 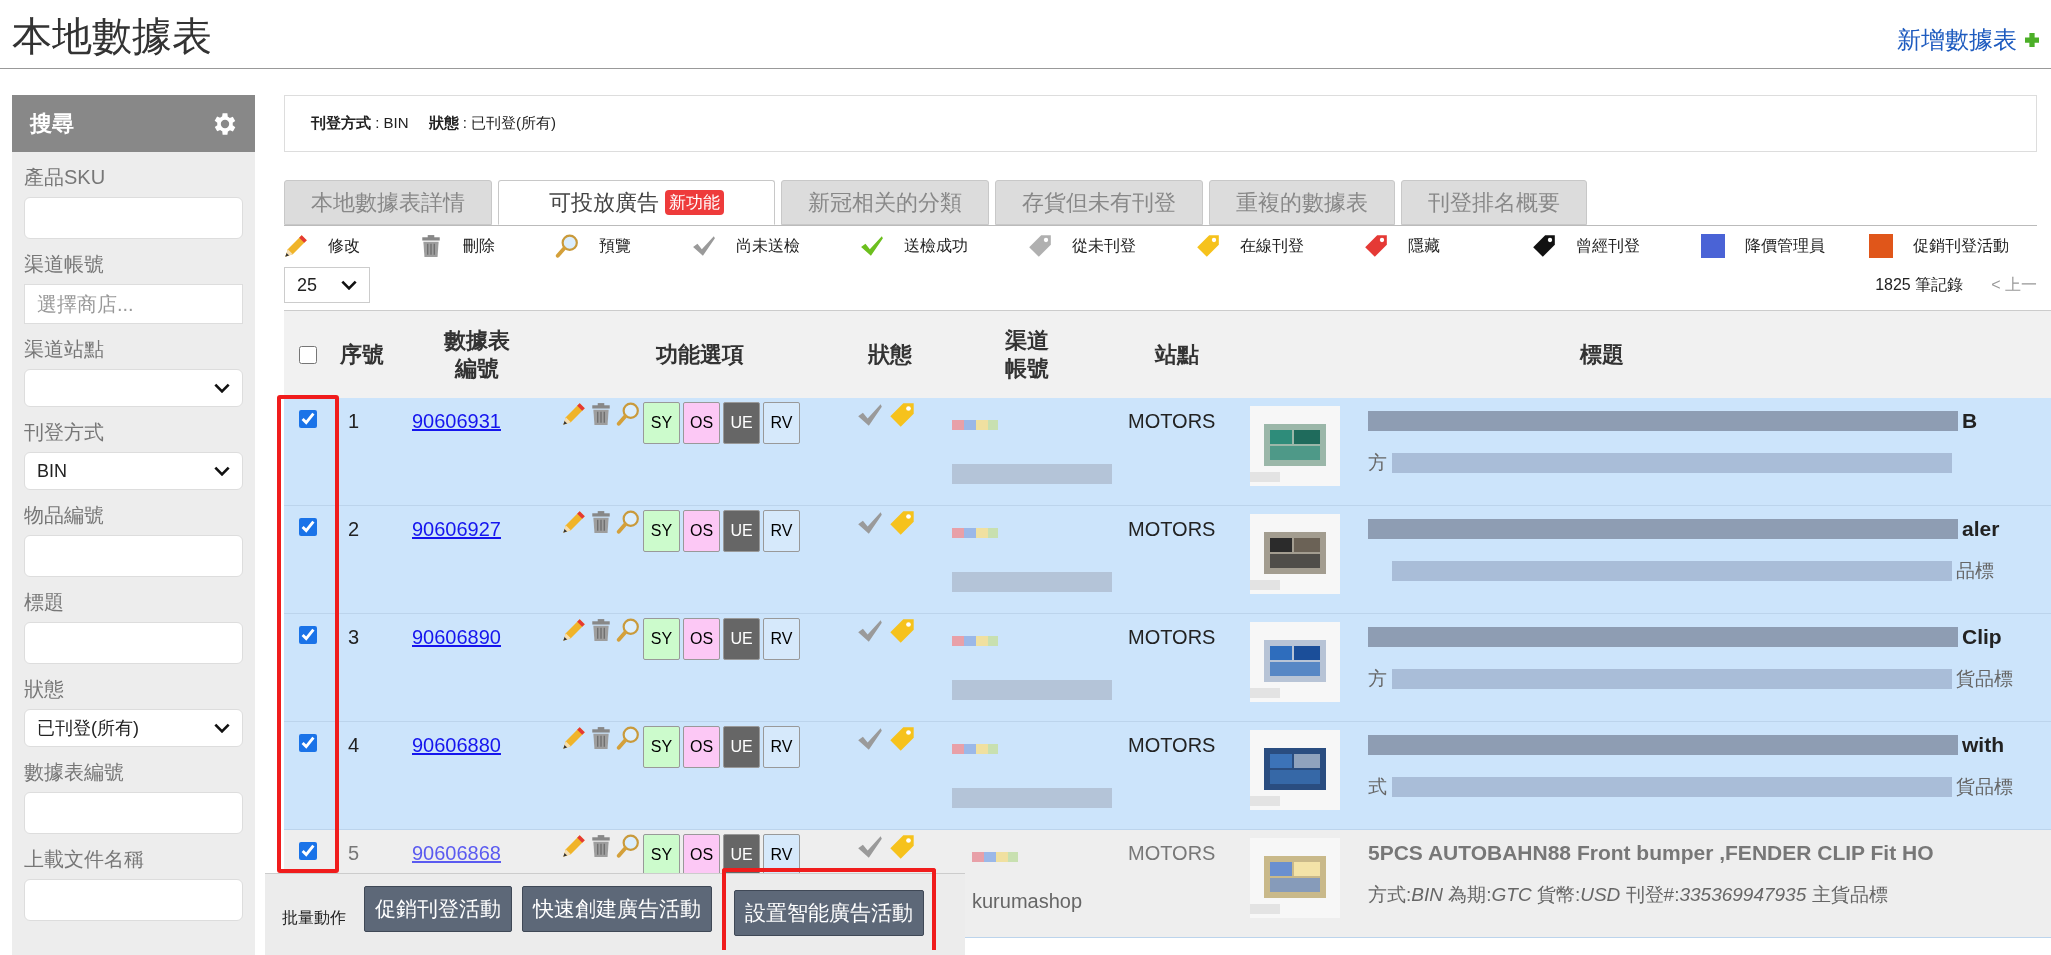 I want to click on field-label: 物品編號, so click(x=64, y=515).